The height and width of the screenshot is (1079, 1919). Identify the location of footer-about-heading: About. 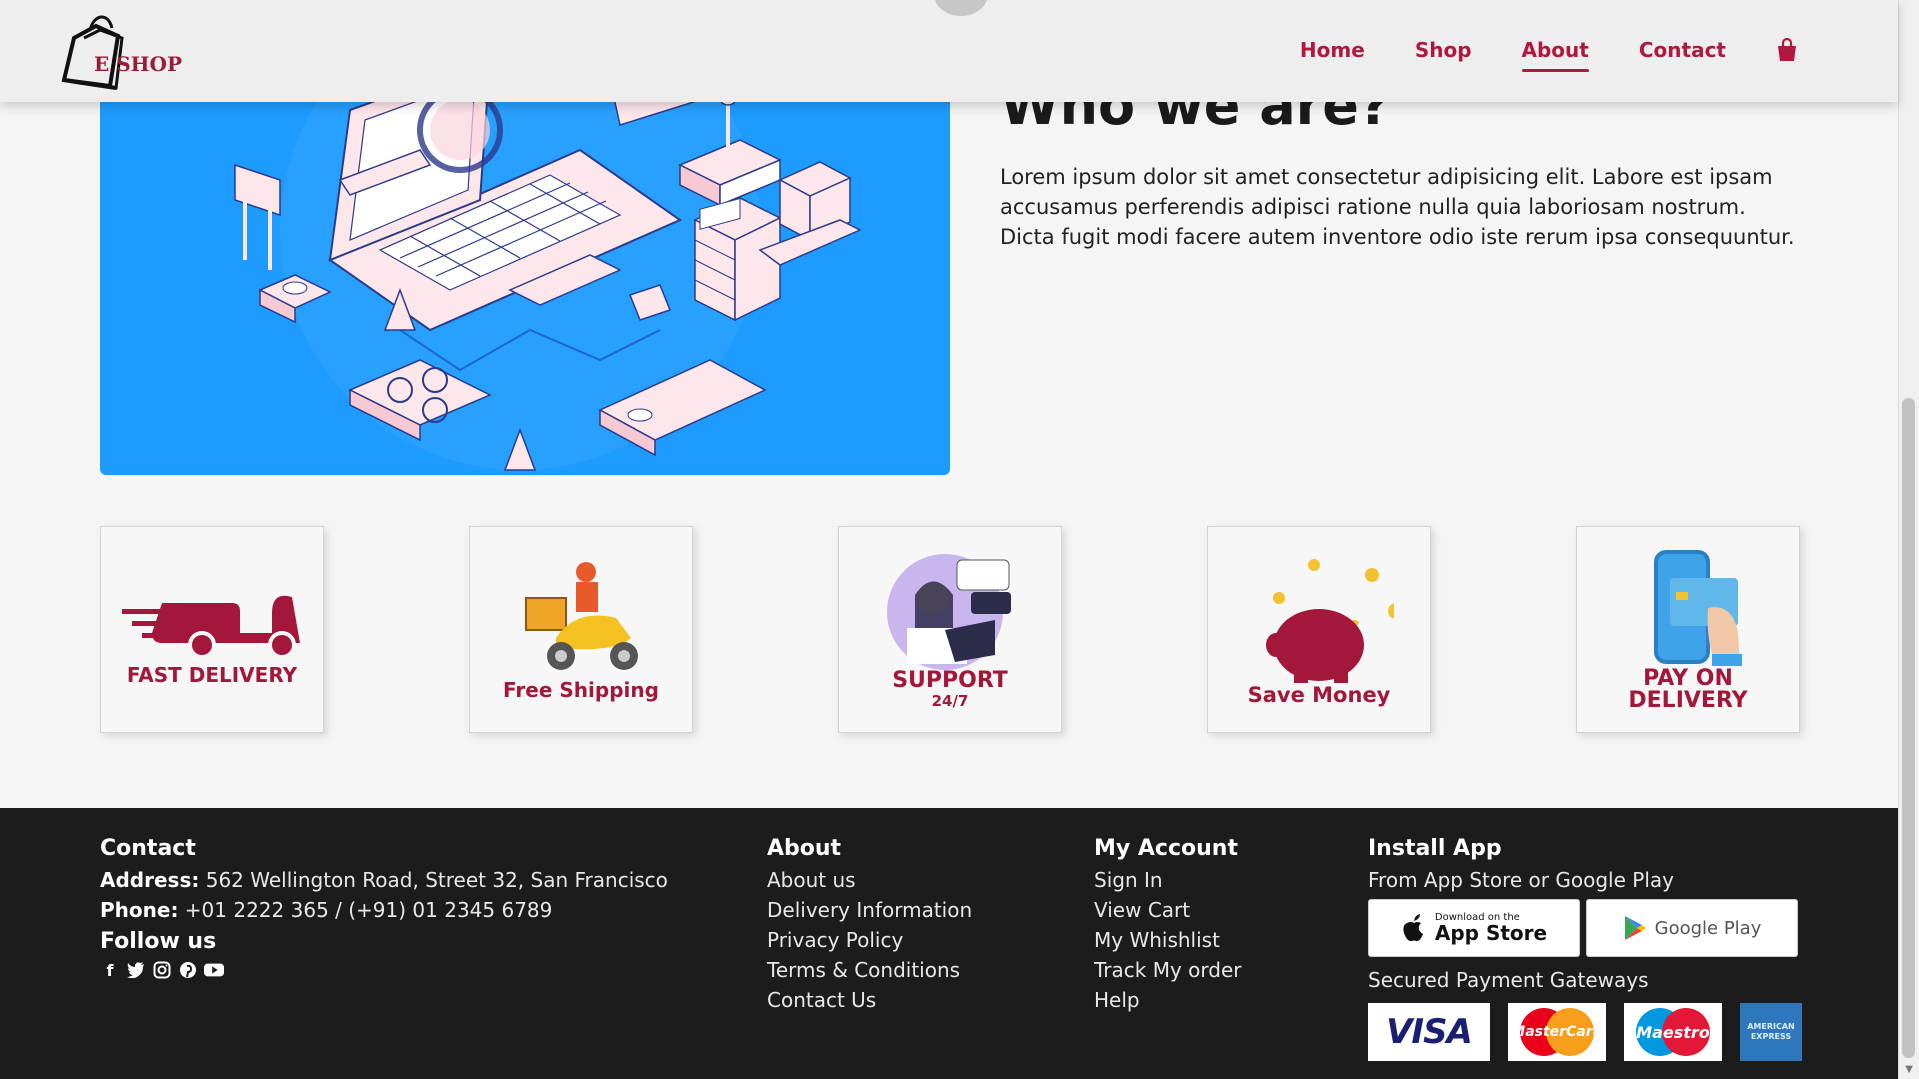
(804, 848).